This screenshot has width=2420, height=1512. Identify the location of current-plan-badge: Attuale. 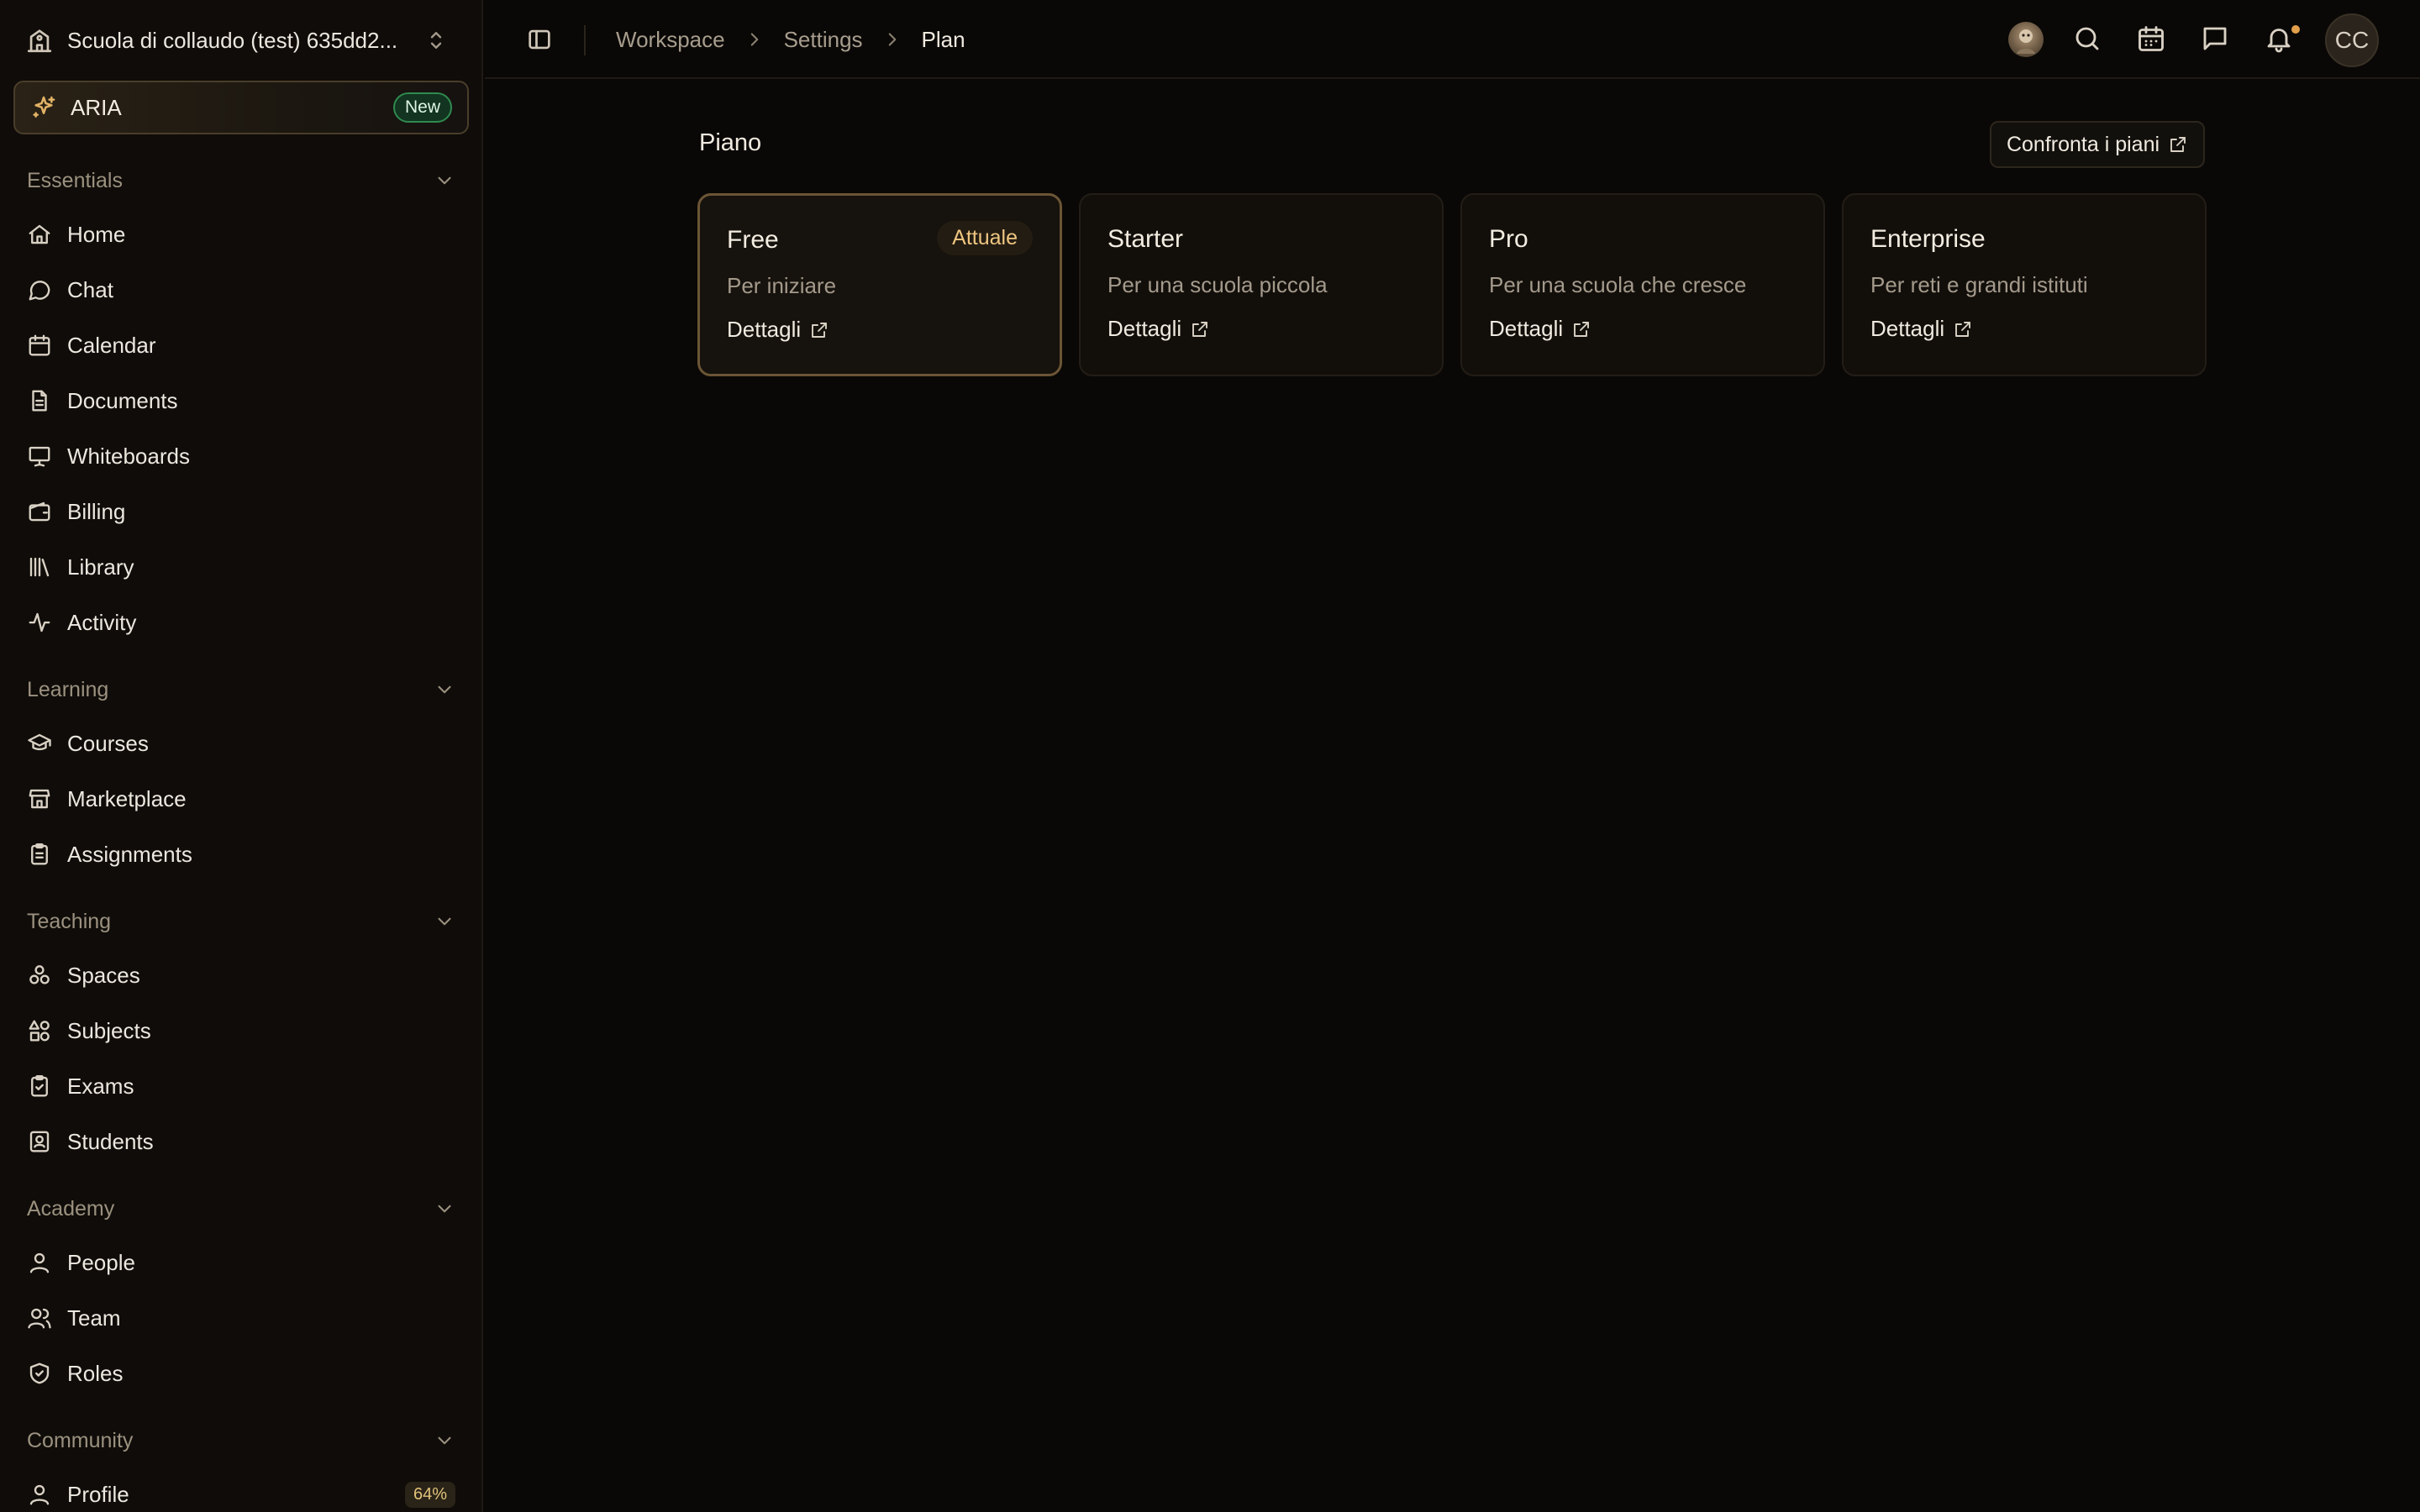
(985, 238).